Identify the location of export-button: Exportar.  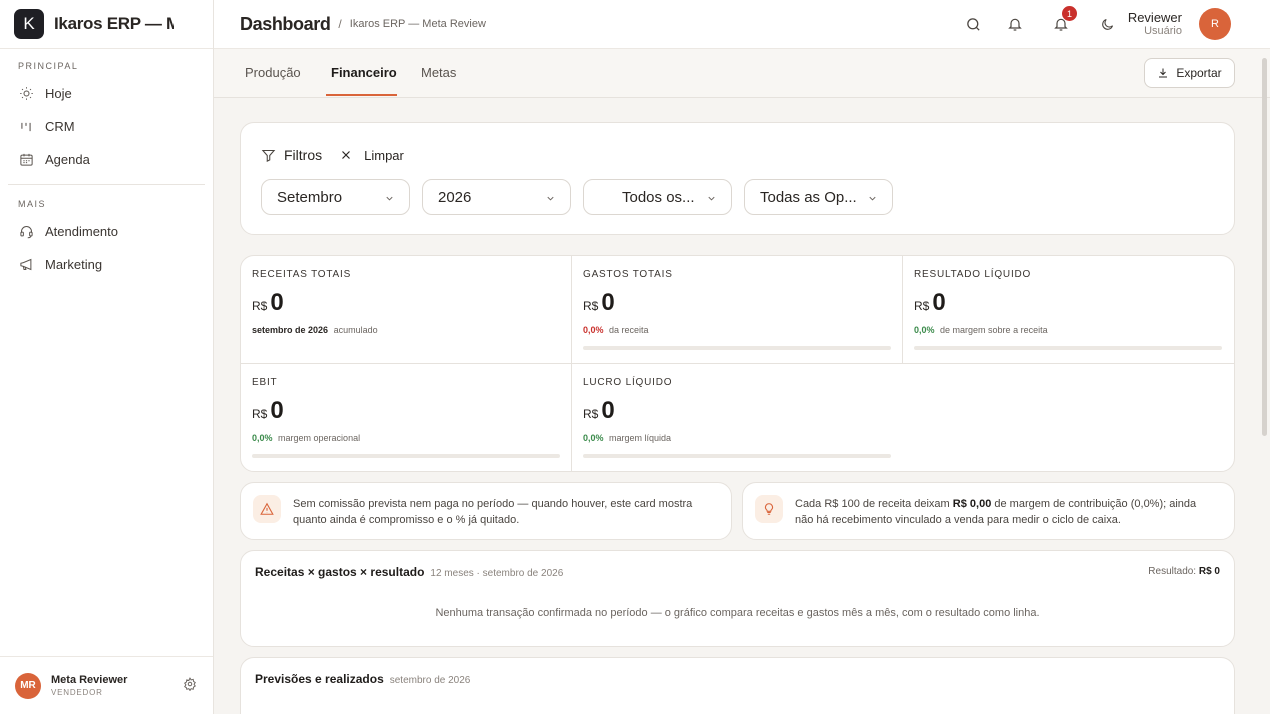
(1189, 73).